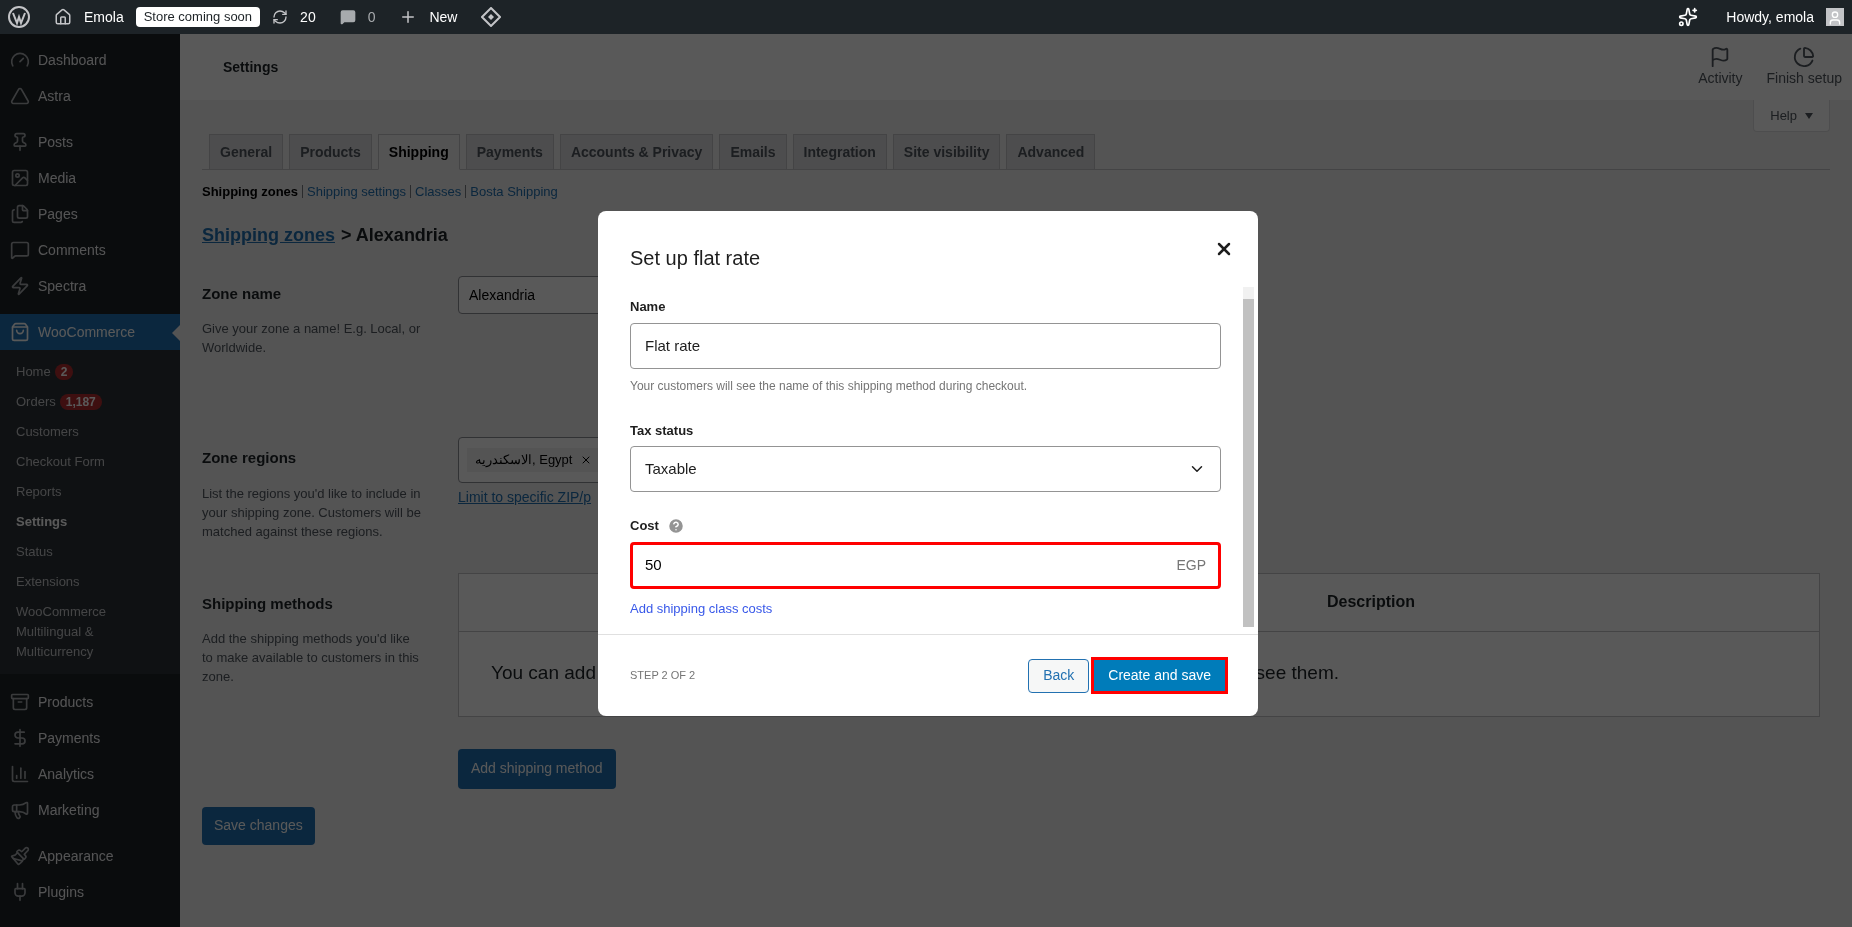  I want to click on section-title: Shipping methods, so click(268, 603).